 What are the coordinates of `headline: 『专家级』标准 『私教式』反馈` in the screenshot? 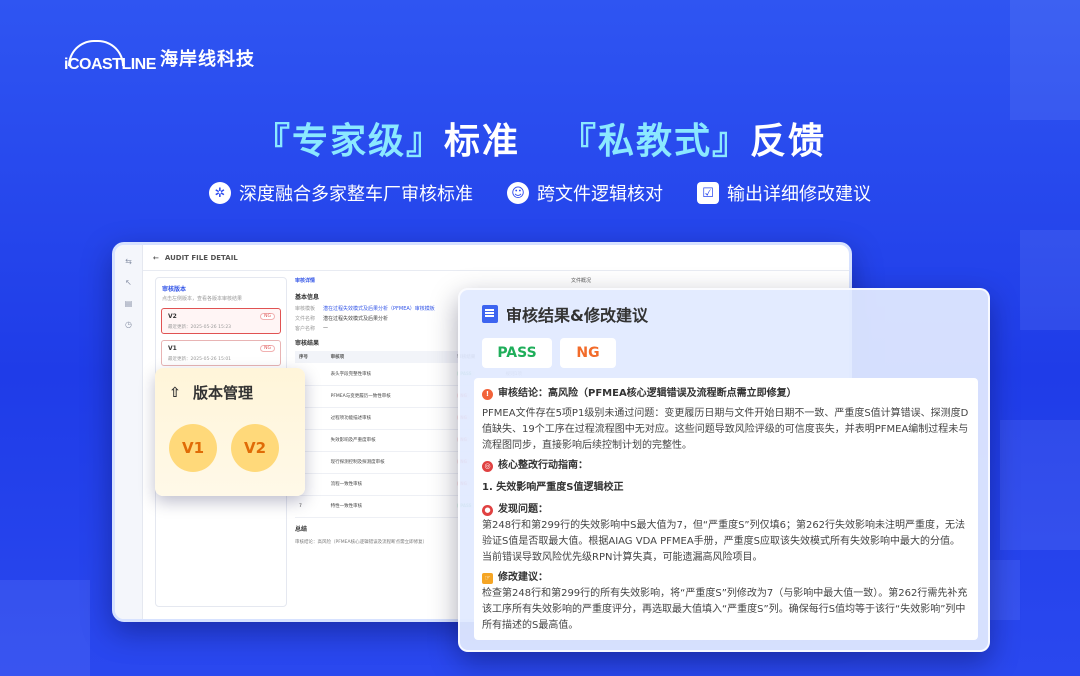 It's located at (540, 138).